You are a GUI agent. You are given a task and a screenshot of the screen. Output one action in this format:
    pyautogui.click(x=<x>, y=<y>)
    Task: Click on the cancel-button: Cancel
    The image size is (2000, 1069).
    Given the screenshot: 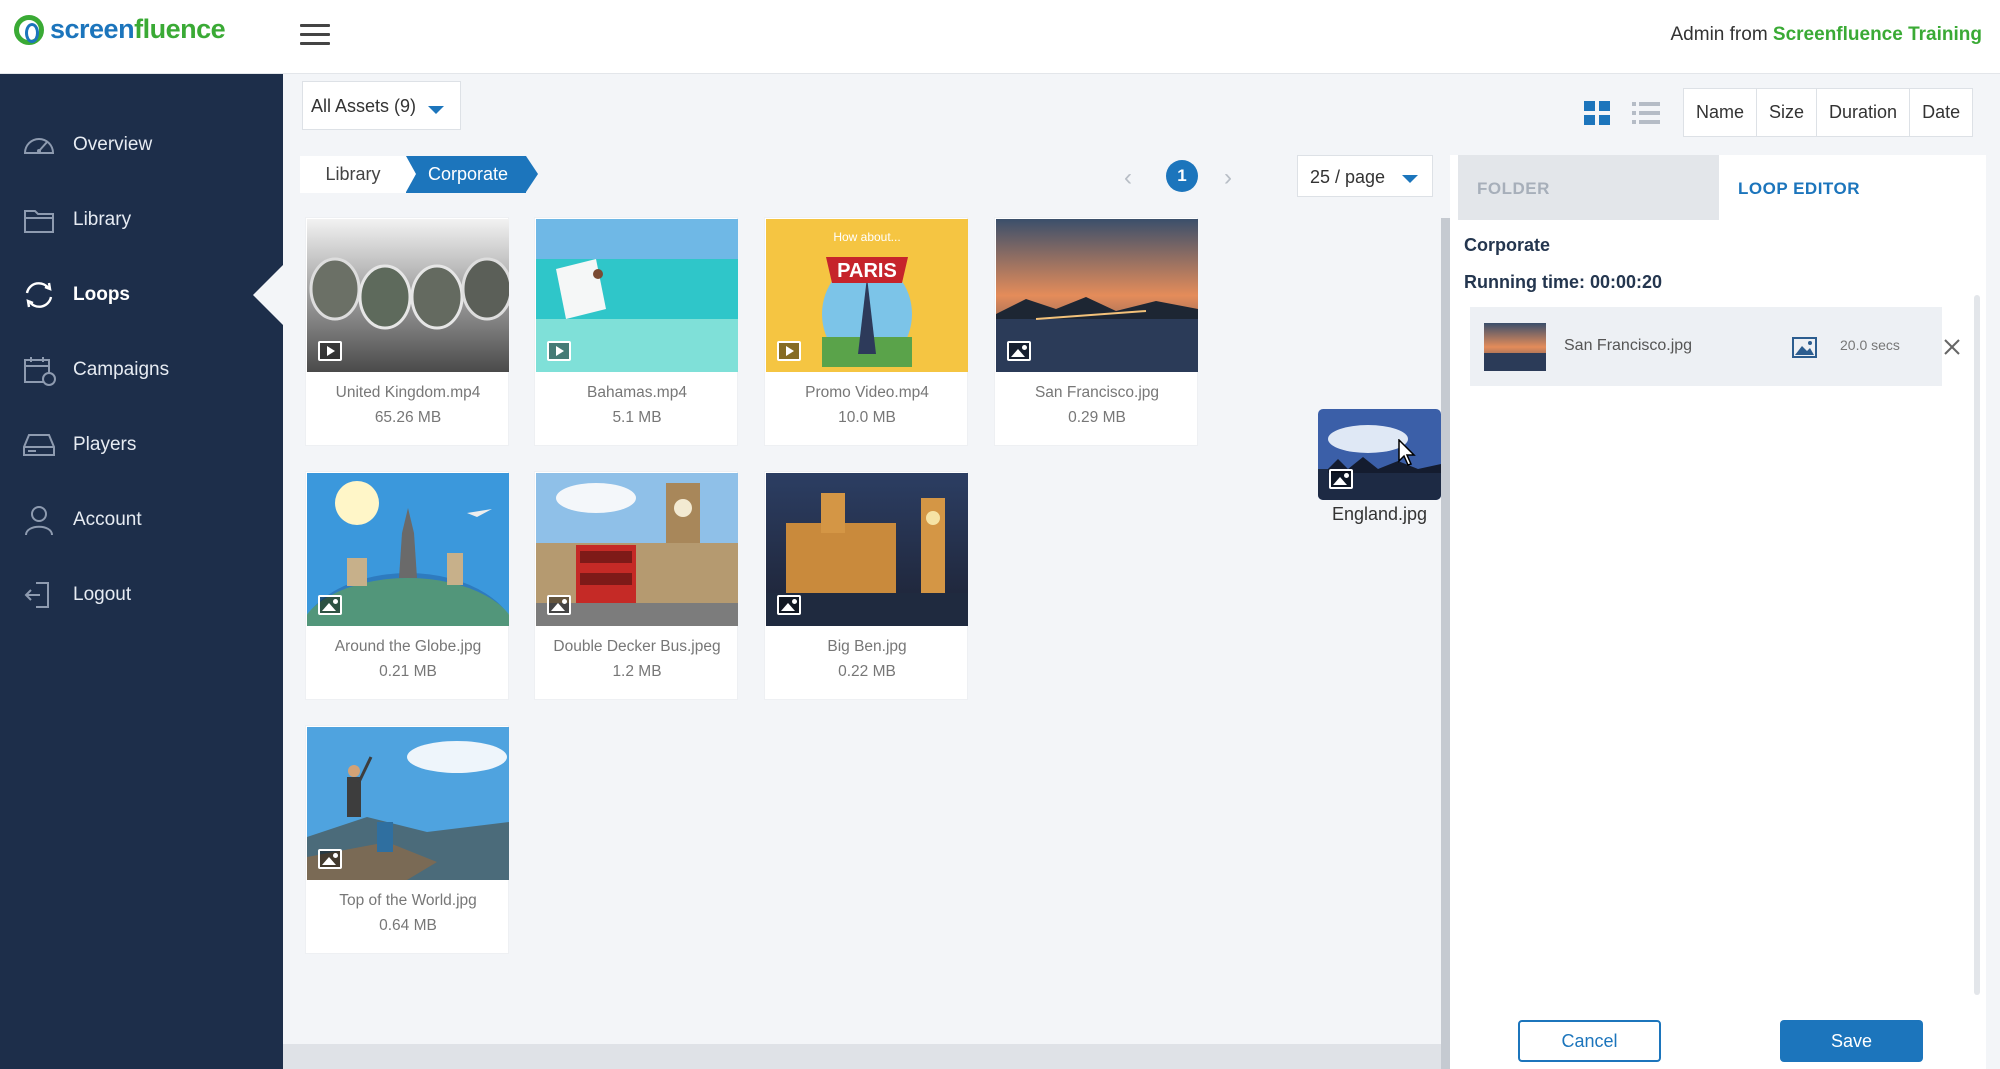 What is the action you would take?
    pyautogui.click(x=1589, y=1041)
    